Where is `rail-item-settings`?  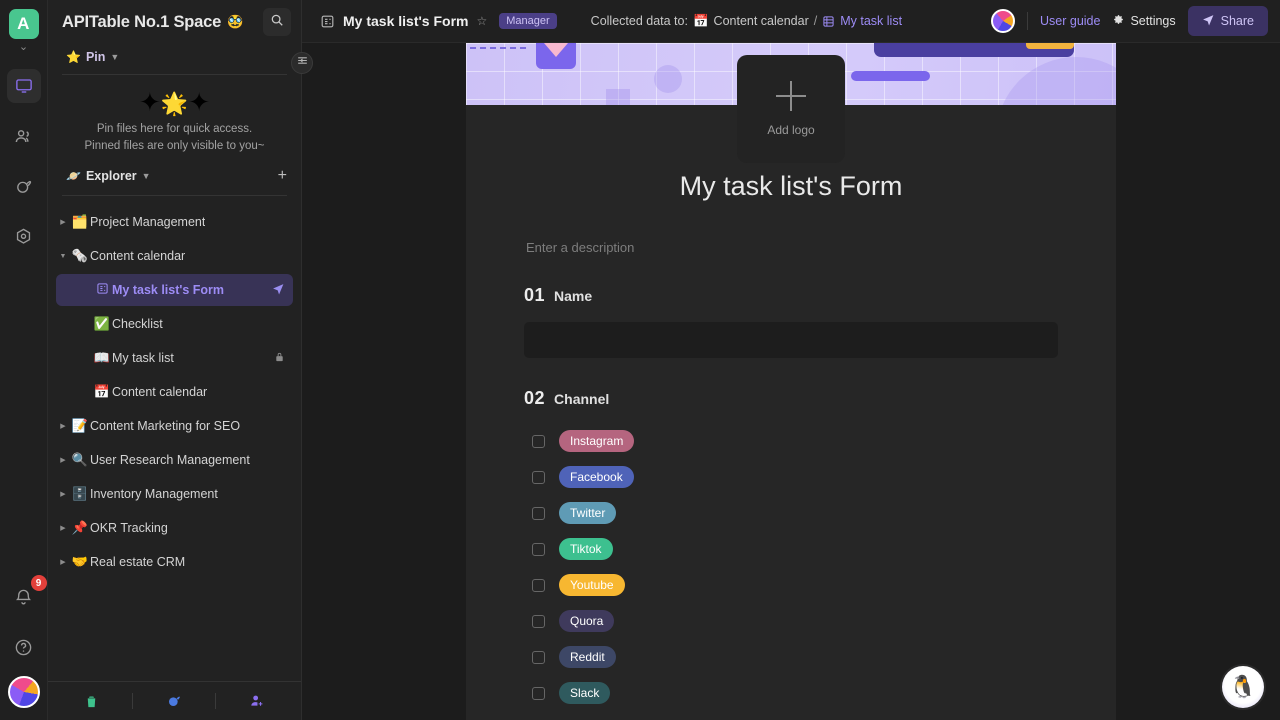
rail-item-settings is located at coordinates (24, 236).